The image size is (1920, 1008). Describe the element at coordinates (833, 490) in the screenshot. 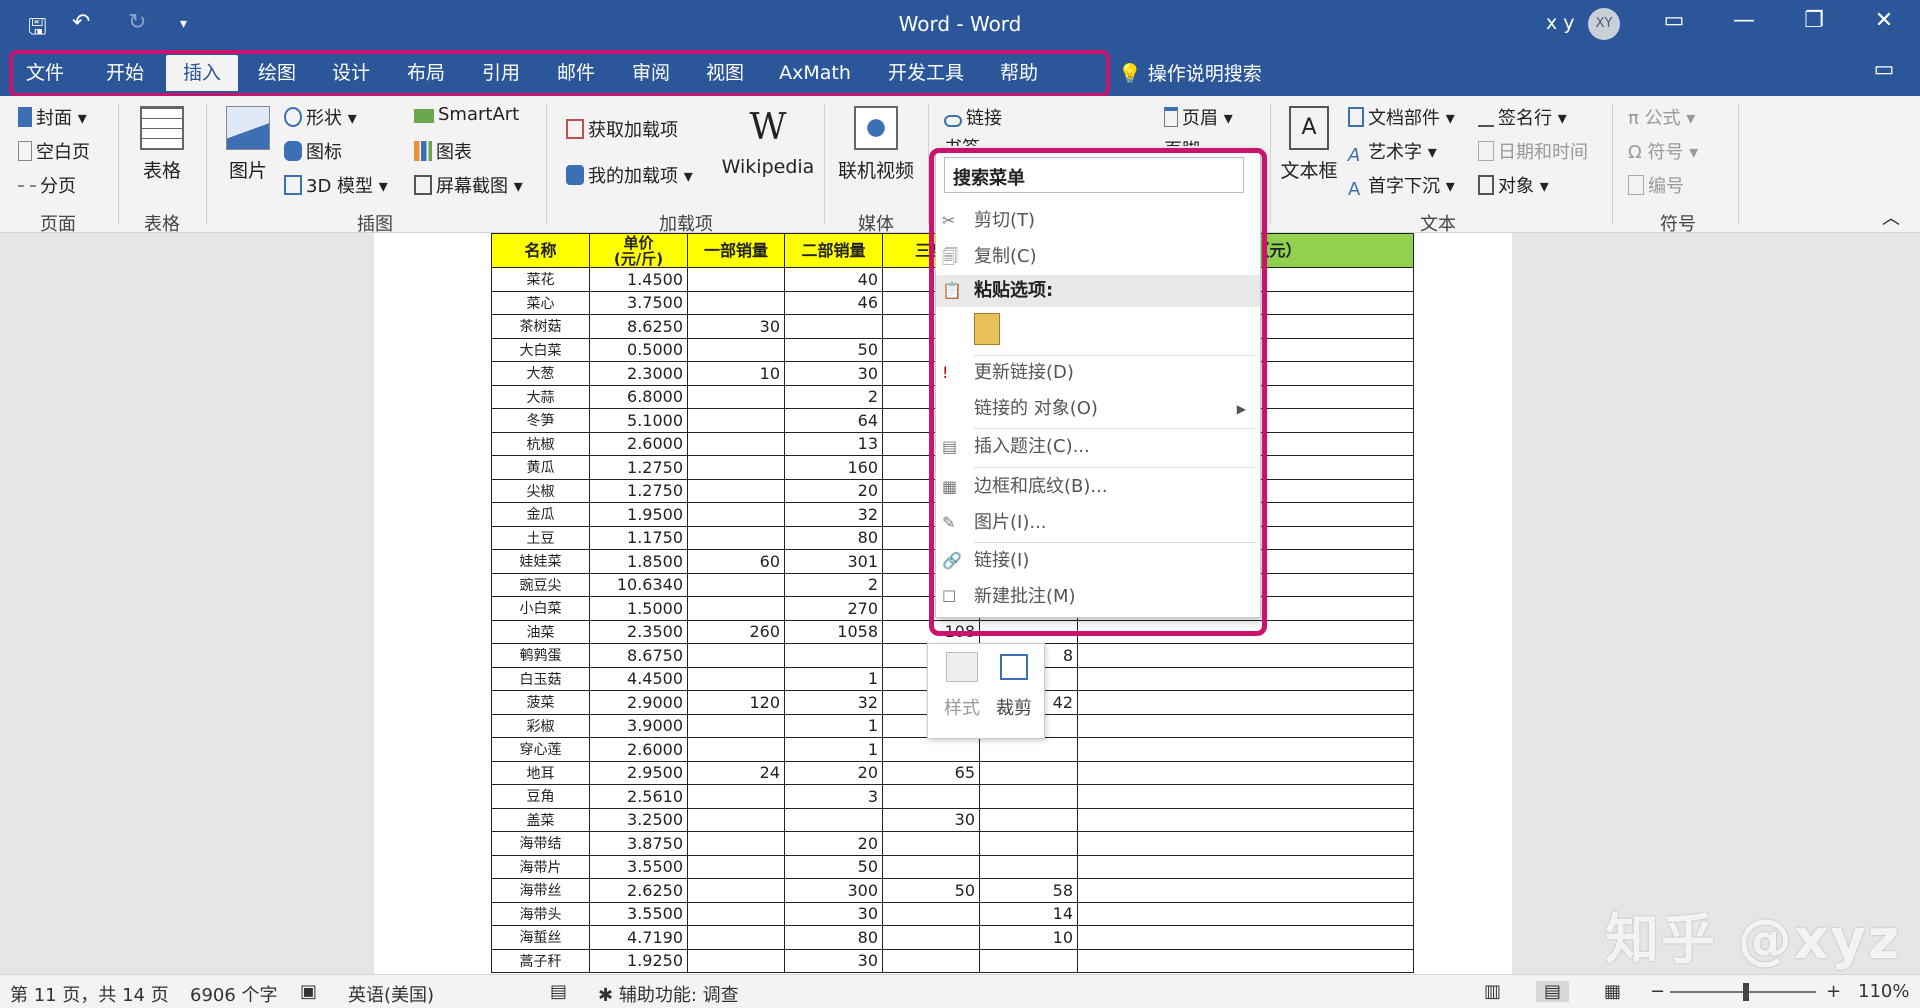

I see `table-cell: 20` at that location.